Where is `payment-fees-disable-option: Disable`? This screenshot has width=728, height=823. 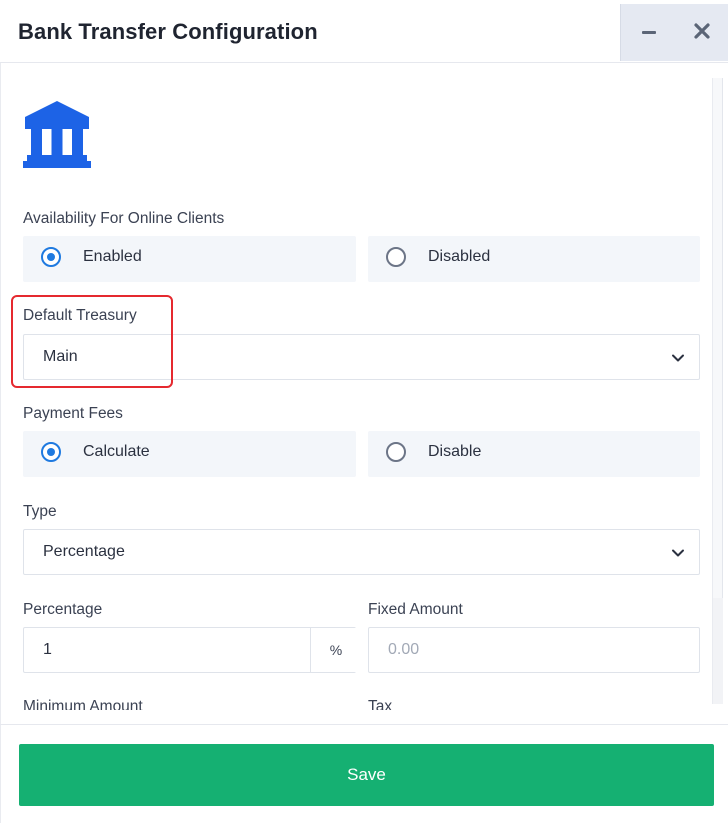
payment-fees-disable-option: Disable is located at coordinates (534, 454).